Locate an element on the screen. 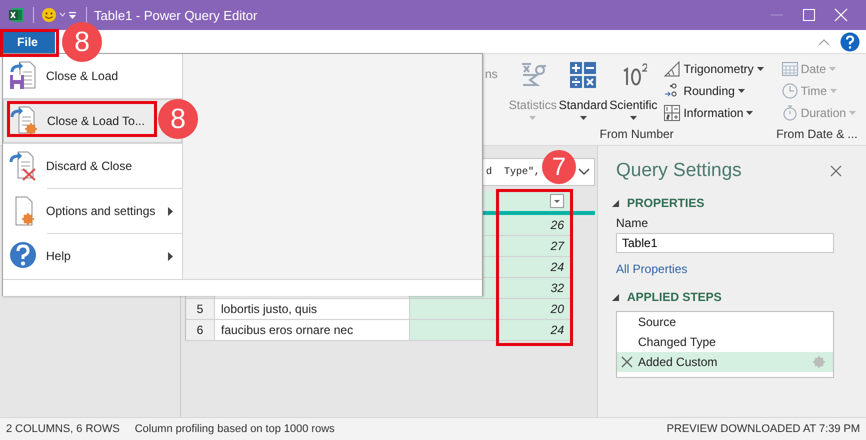 The width and height of the screenshot is (866, 440). document-save-icon is located at coordinates (23, 76).